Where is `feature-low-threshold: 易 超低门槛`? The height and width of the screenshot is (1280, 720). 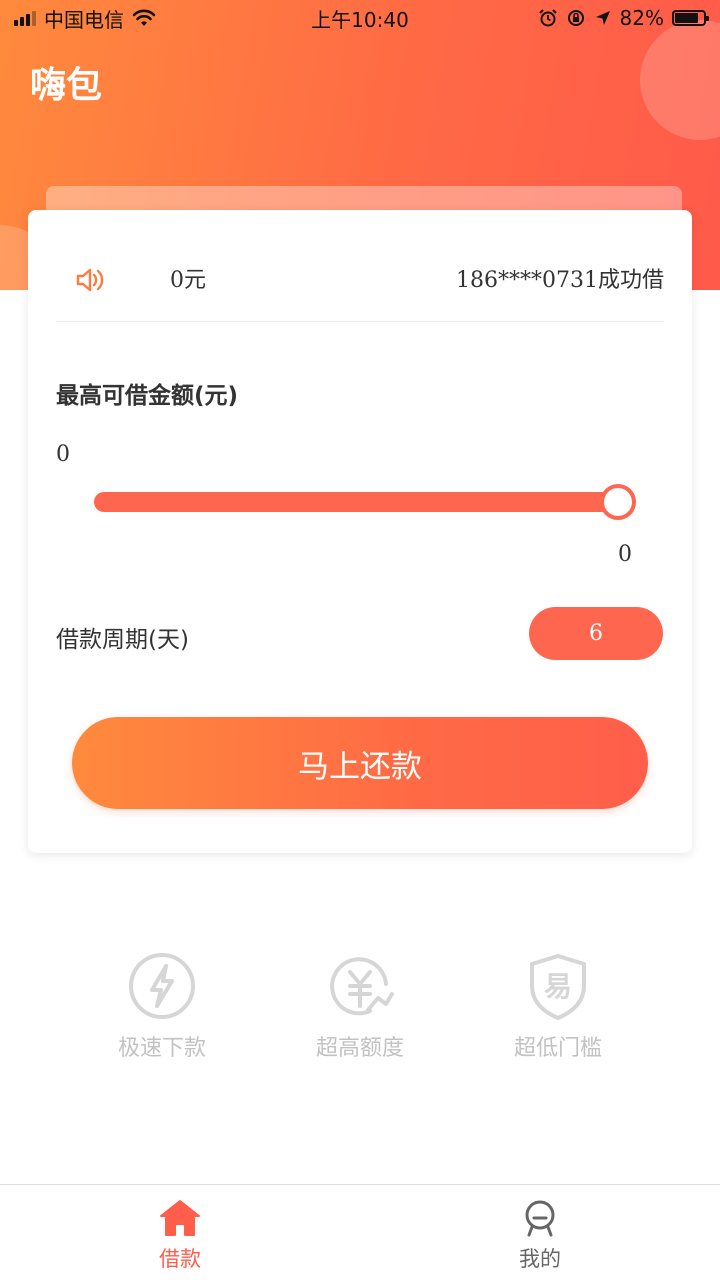 feature-low-threshold: 易 超低门槛 is located at coordinates (558, 1006).